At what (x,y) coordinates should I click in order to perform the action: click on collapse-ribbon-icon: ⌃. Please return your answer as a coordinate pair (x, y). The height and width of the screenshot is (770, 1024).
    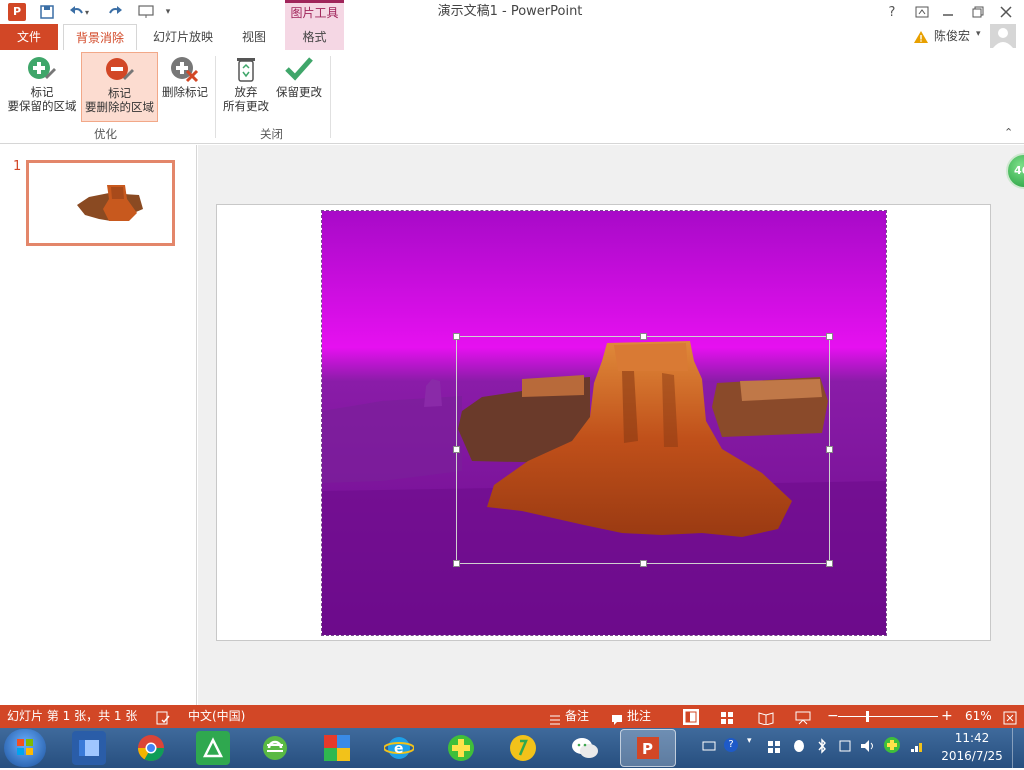
    Looking at the image, I should click on (1008, 132).